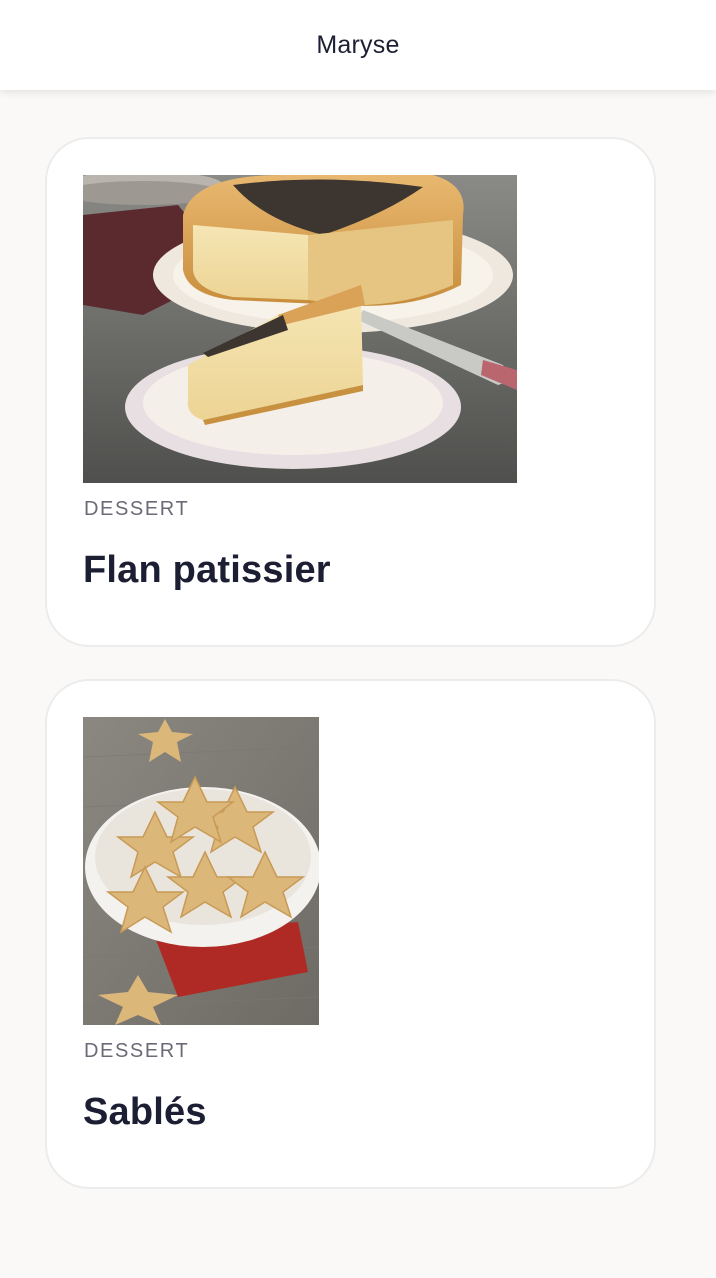  Describe the element at coordinates (207, 570) in the screenshot. I see `recipe-title: Flan patissier` at that location.